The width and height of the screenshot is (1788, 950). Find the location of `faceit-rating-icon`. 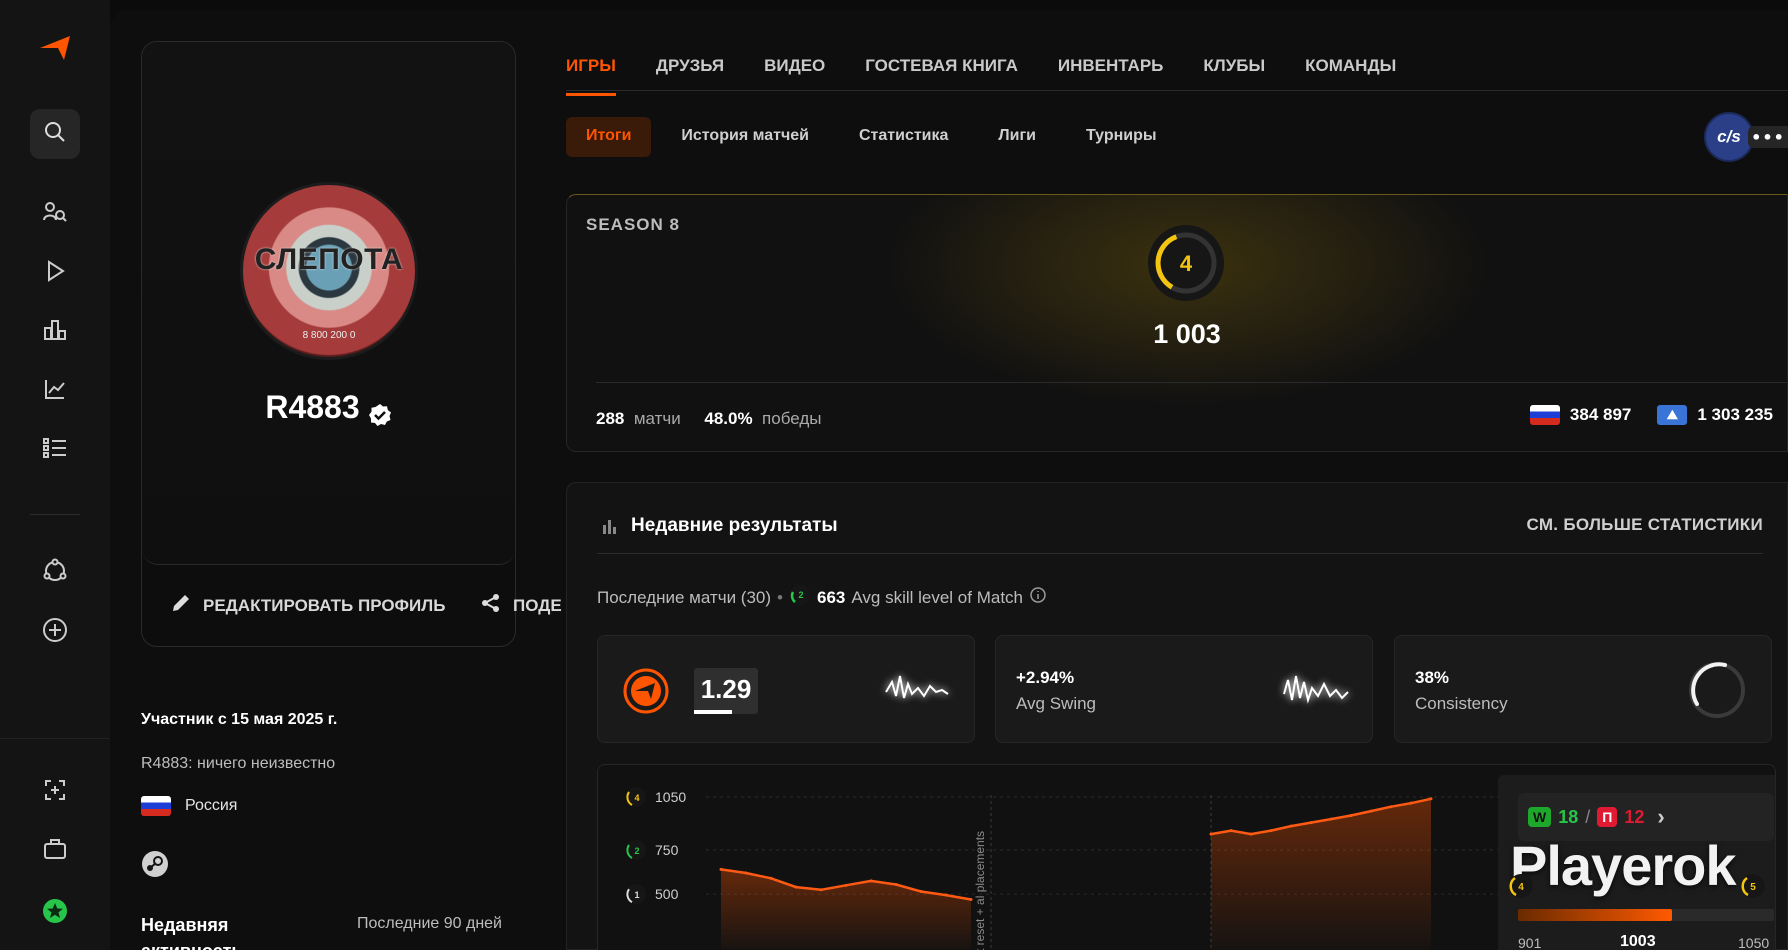

faceit-rating-icon is located at coordinates (646, 693).